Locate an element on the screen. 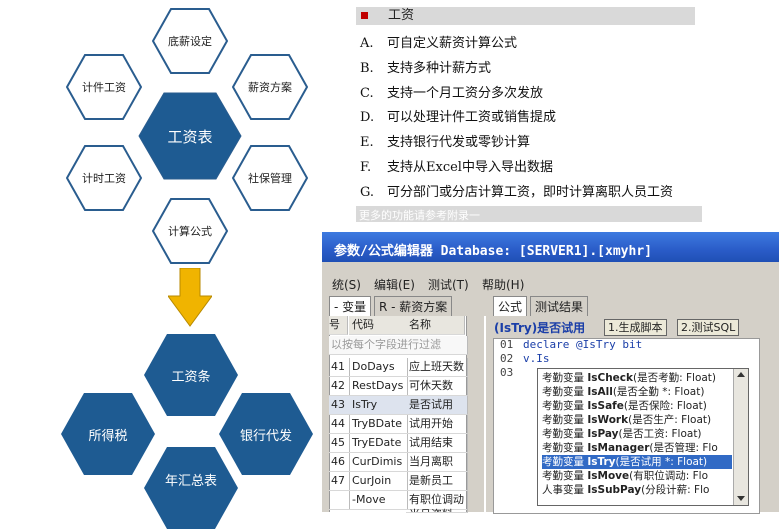  feature-item: G. 可分部门或分店计算工资，即时计算离职人员工资 is located at coordinates (516, 190).